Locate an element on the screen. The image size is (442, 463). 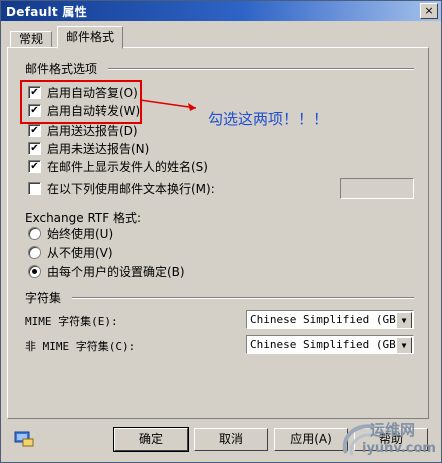
checkbox-label: 启用未送达报告(N) is located at coordinates (98, 148).